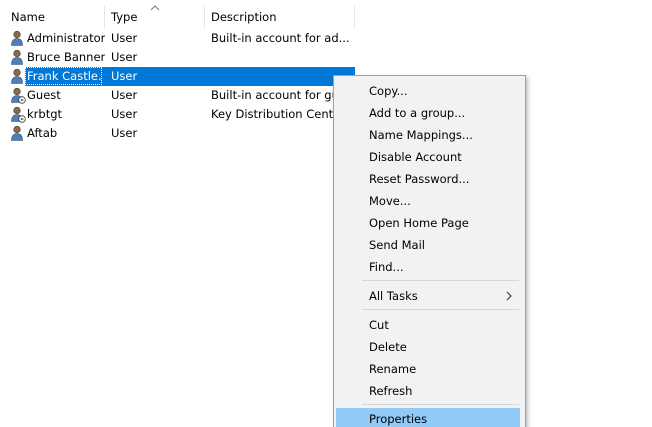  I want to click on row-name: Bruce Banner., so click(66, 57).